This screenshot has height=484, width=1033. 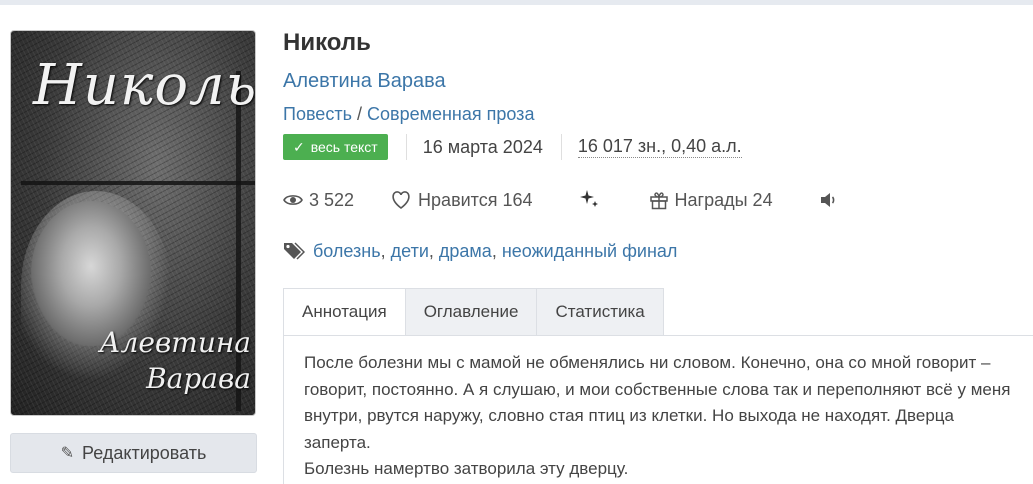 What do you see at coordinates (410, 251) in the screenshot?
I see `tag-link: дети` at bounding box center [410, 251].